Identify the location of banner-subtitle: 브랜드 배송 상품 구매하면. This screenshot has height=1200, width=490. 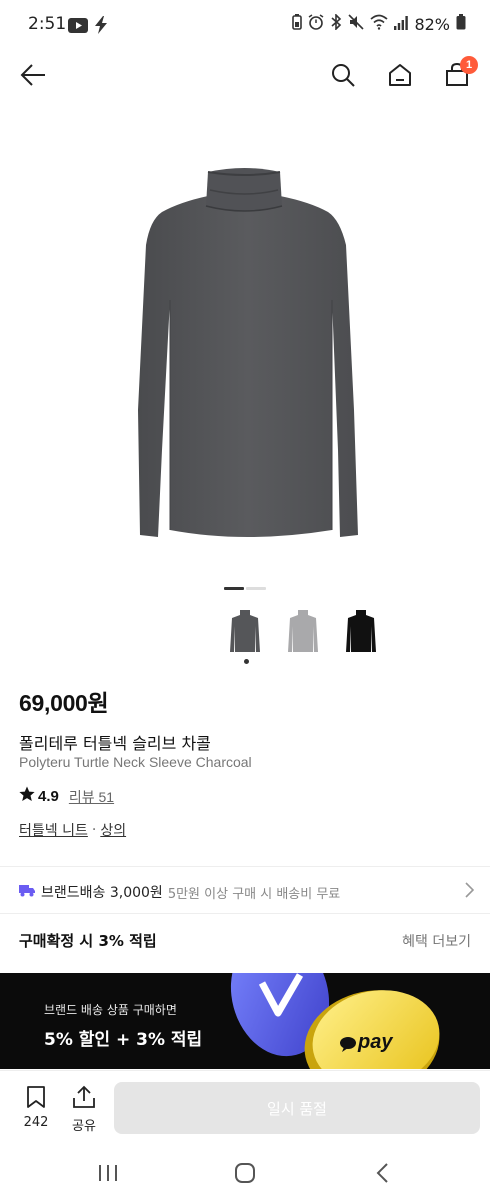
(110, 1010).